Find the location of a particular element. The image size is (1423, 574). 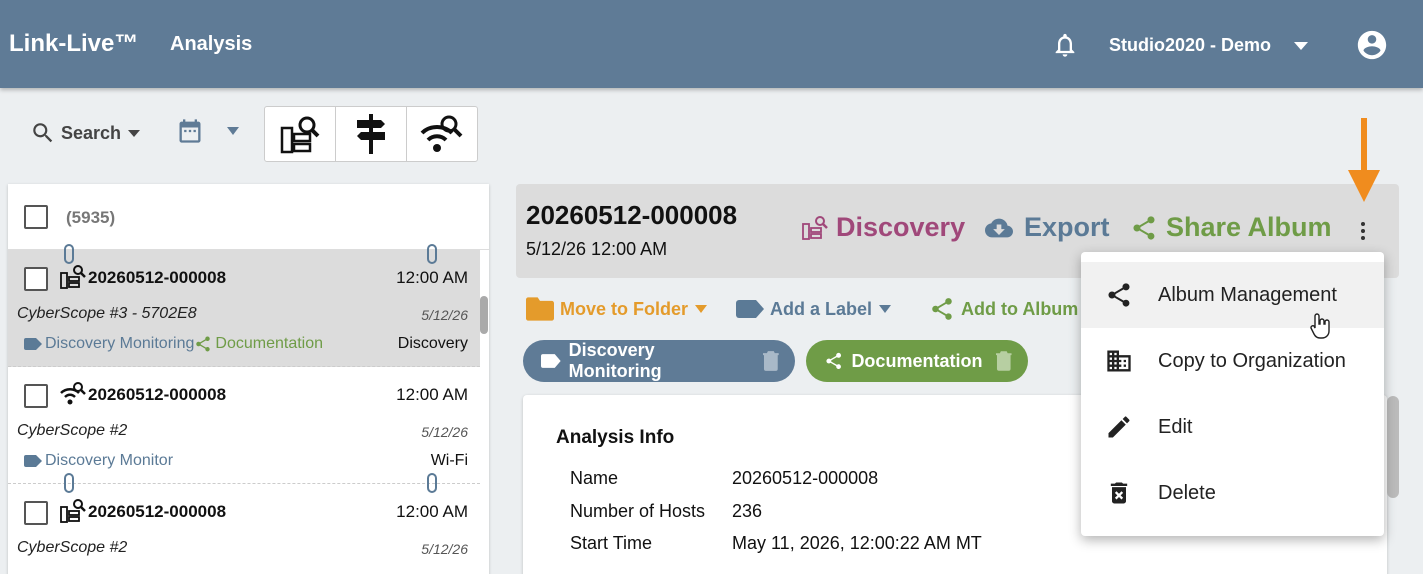

analysis-type-filter is located at coordinates (371, 134).